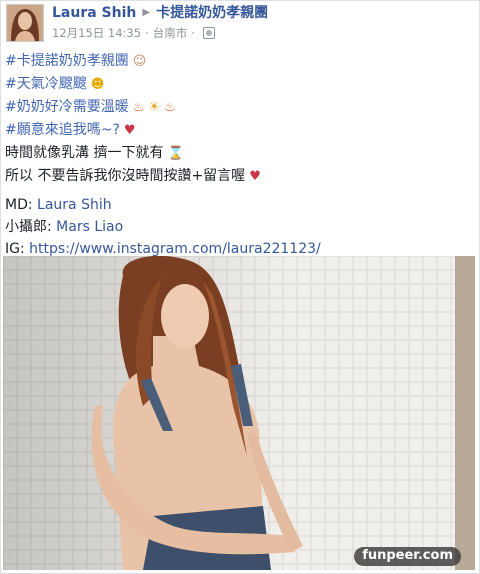  I want to click on credit-line: 小攝郎: Mars Liao, so click(240, 227).